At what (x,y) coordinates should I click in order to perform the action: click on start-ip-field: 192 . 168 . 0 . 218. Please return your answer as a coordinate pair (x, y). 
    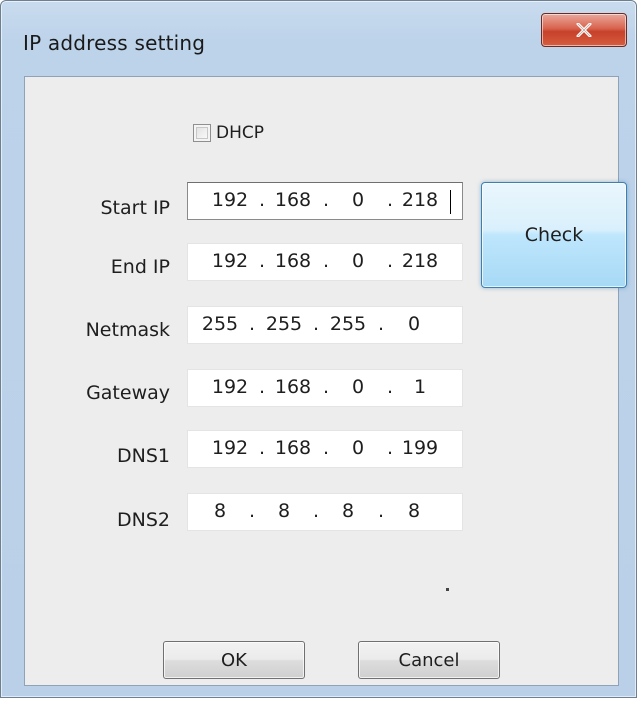
    Looking at the image, I should click on (325, 201).